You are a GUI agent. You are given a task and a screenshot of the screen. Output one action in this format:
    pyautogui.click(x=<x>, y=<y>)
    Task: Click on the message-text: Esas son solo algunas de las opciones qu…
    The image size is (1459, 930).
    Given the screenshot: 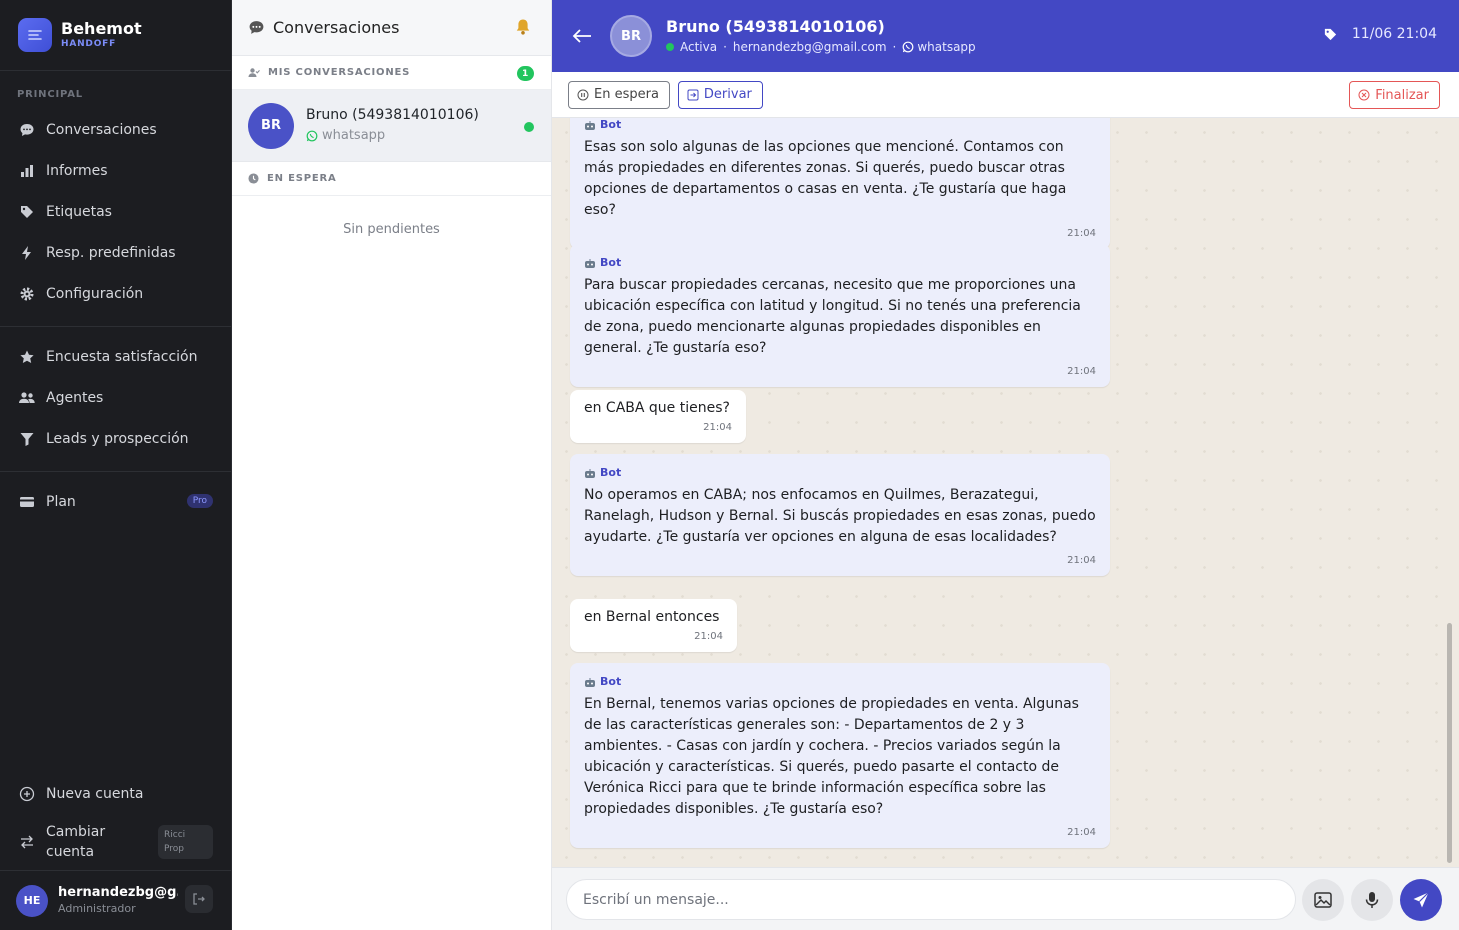 What is the action you would take?
    pyautogui.click(x=825, y=178)
    